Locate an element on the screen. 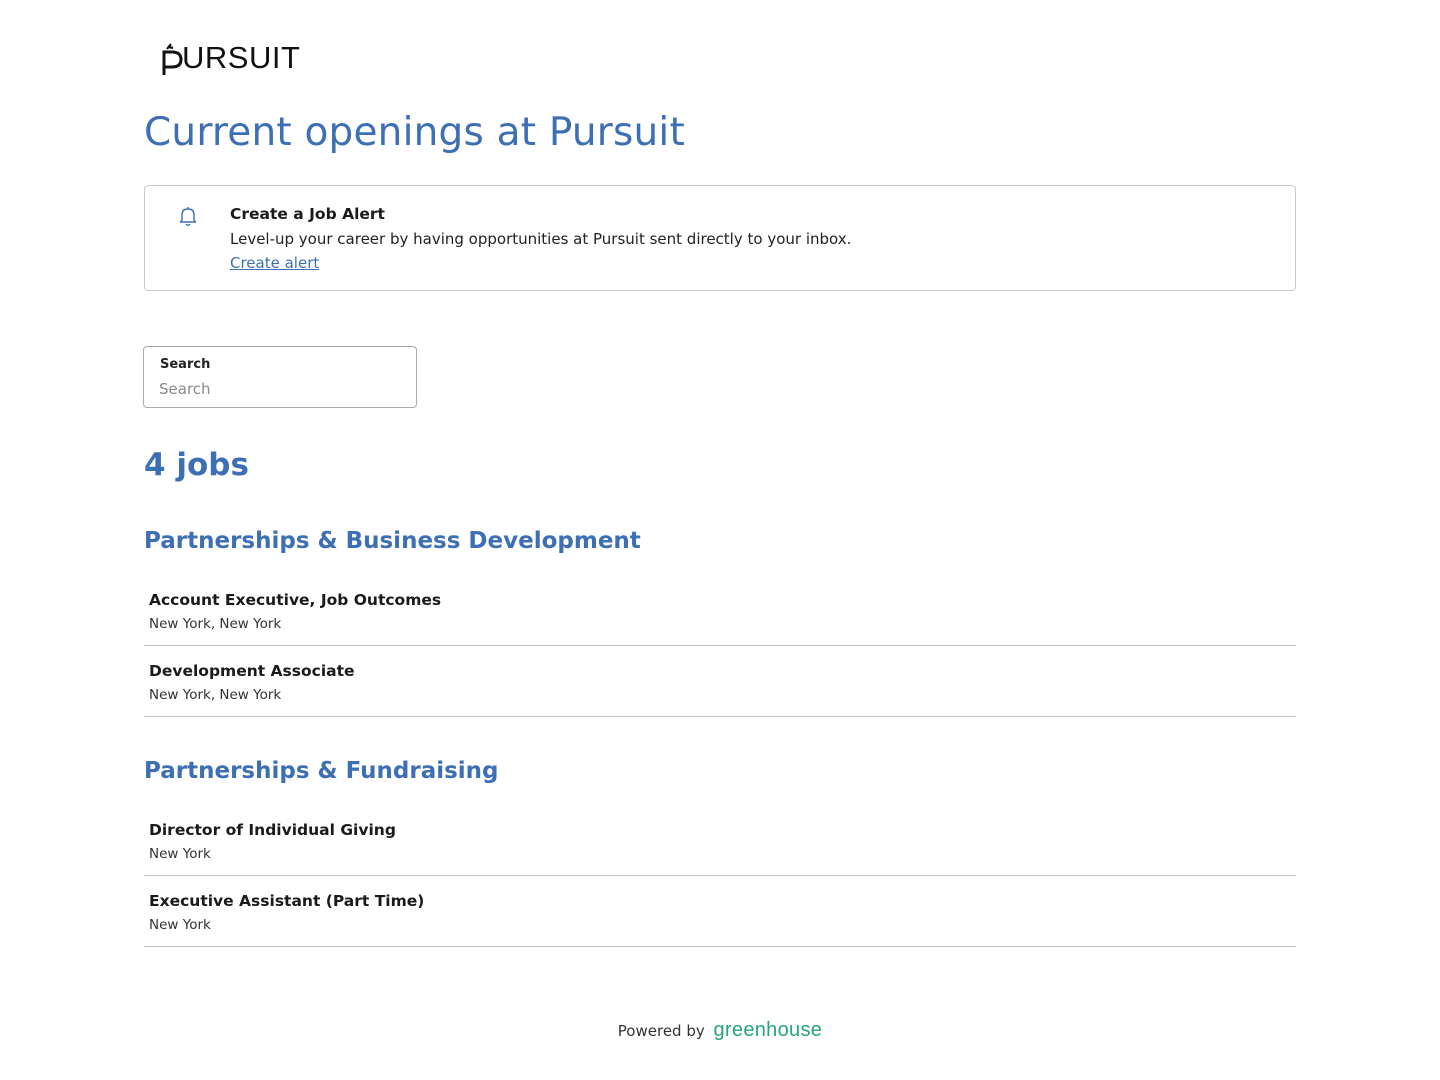 Image resolution: width=1440 pixels, height=1080 pixels. job-title: Account Executive, Job Outcomes is located at coordinates (295, 600).